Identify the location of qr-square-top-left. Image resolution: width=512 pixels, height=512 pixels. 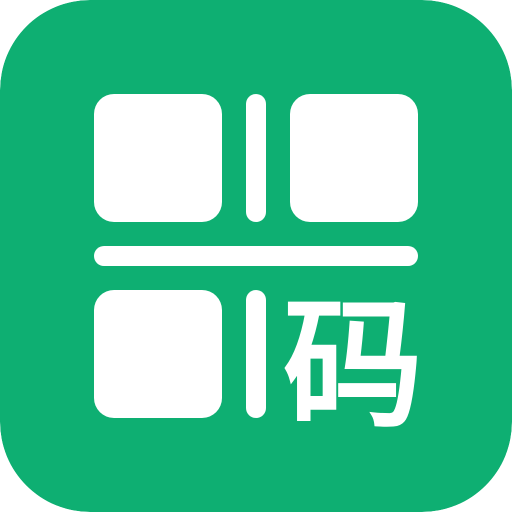
(158, 158).